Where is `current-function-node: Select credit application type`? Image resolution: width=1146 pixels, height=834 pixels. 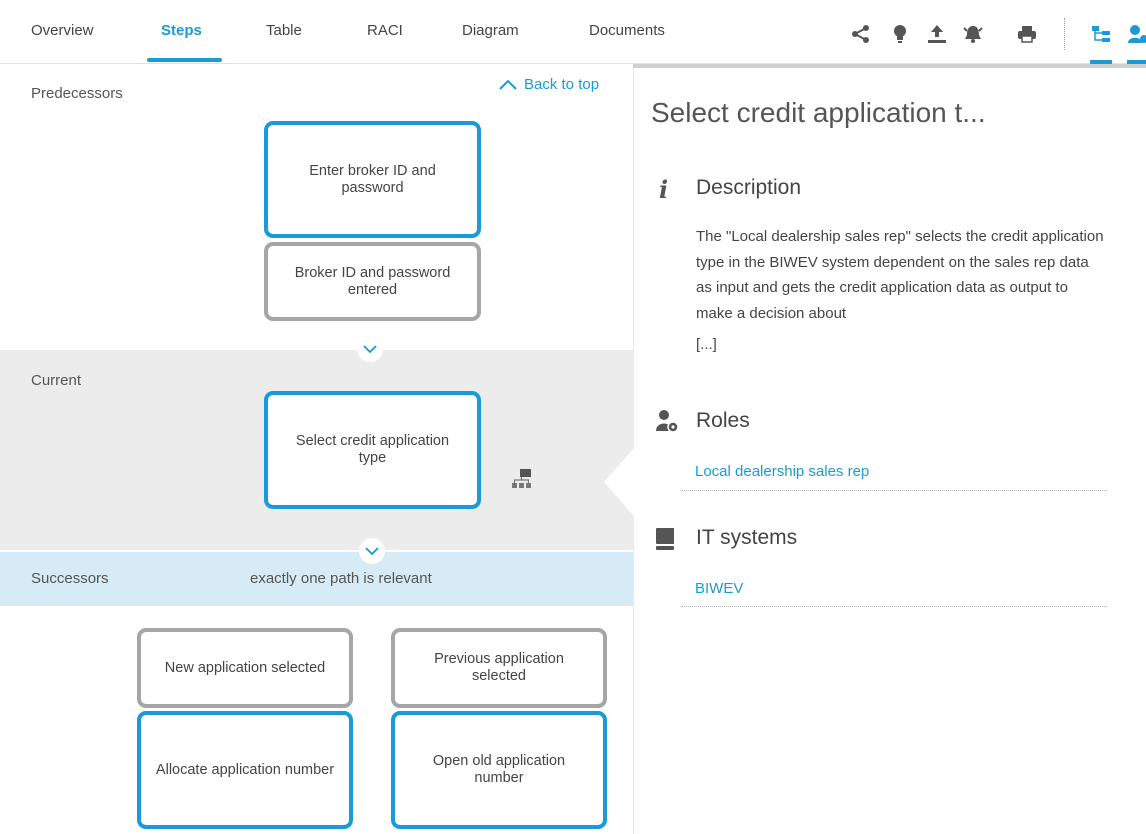
current-function-node: Select credit application type is located at coordinates (372, 450).